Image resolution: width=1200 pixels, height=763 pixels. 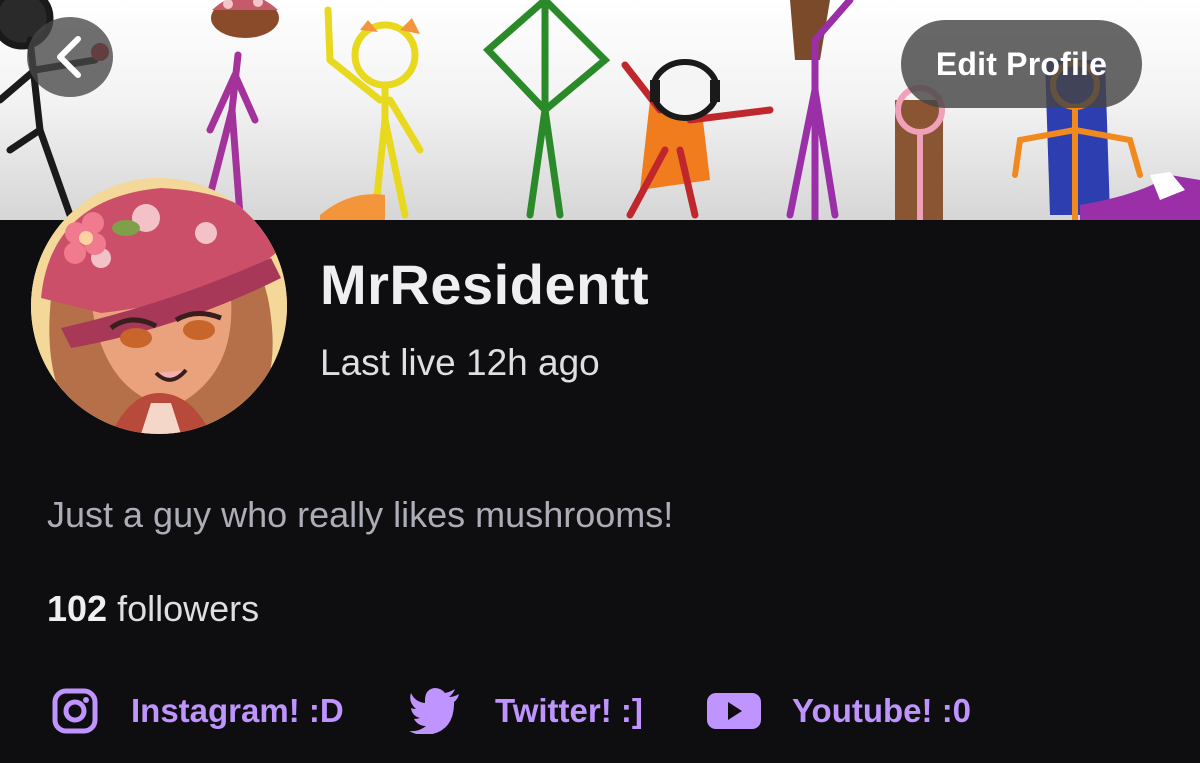 I want to click on youtube-icon, so click(x=734, y=711).